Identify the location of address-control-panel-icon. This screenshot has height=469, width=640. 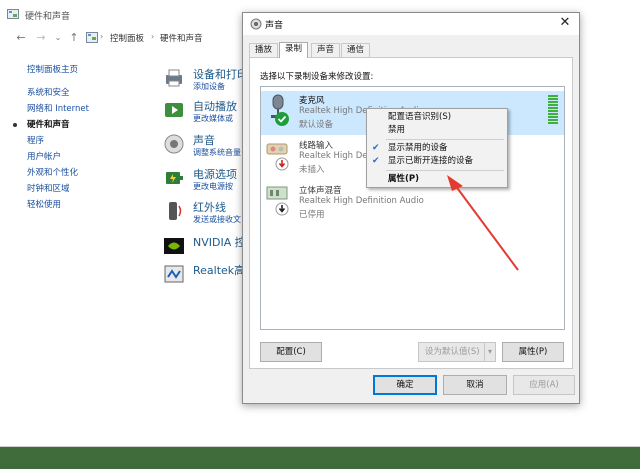
(92, 37).